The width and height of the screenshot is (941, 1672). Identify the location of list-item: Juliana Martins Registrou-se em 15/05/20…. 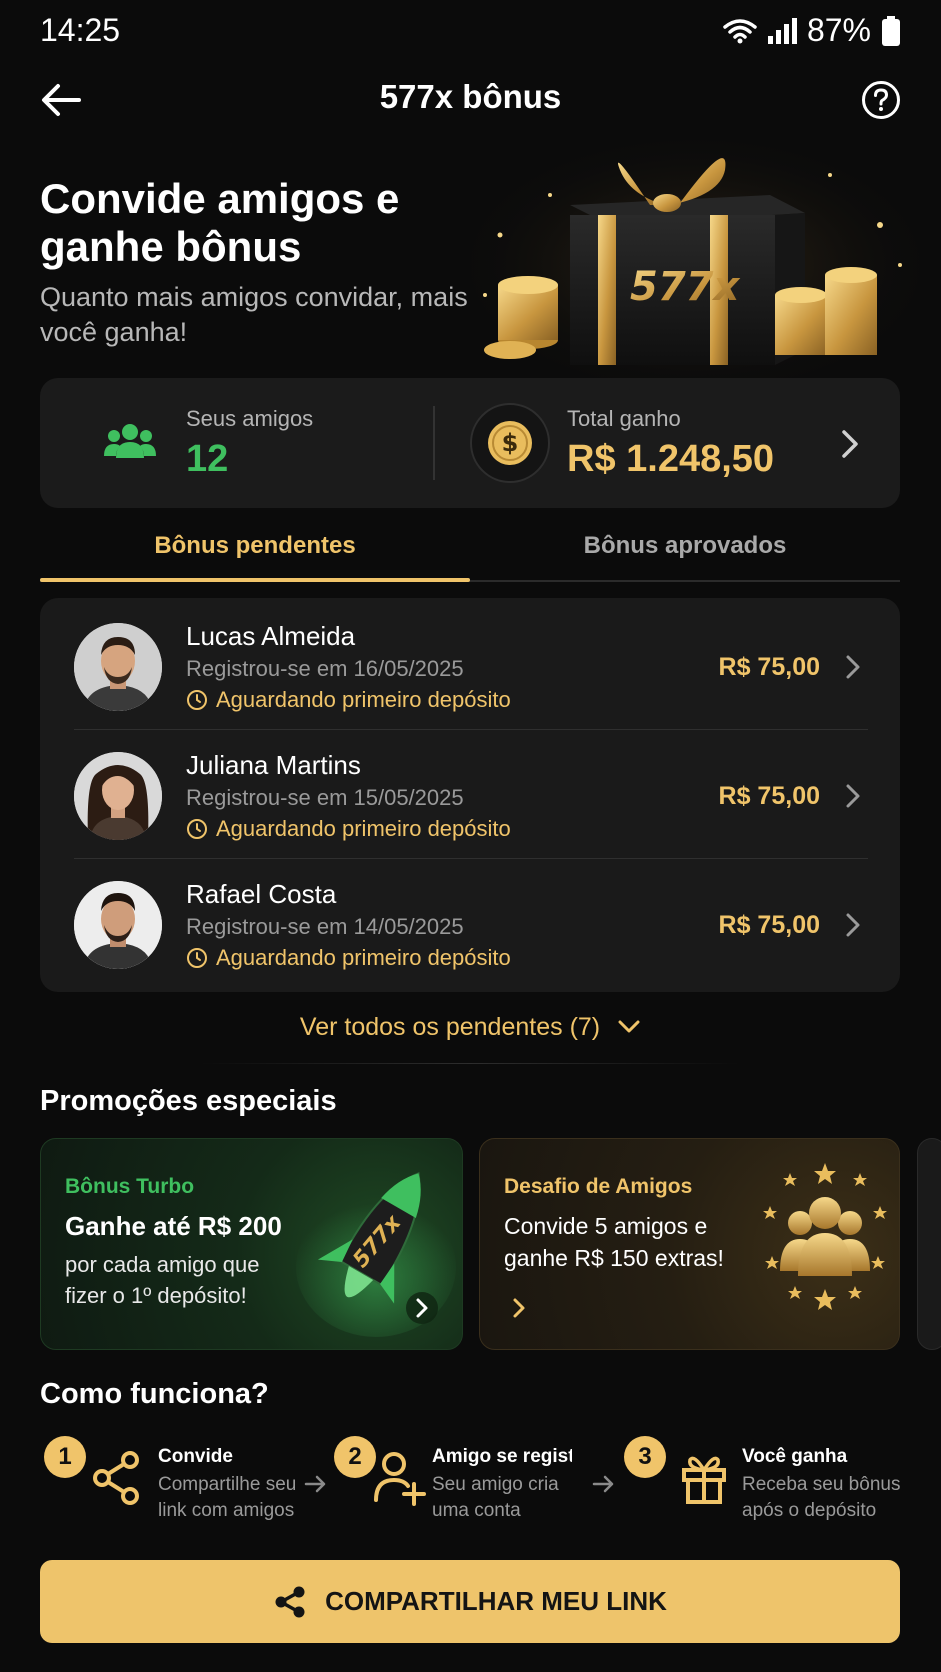
(470, 794).